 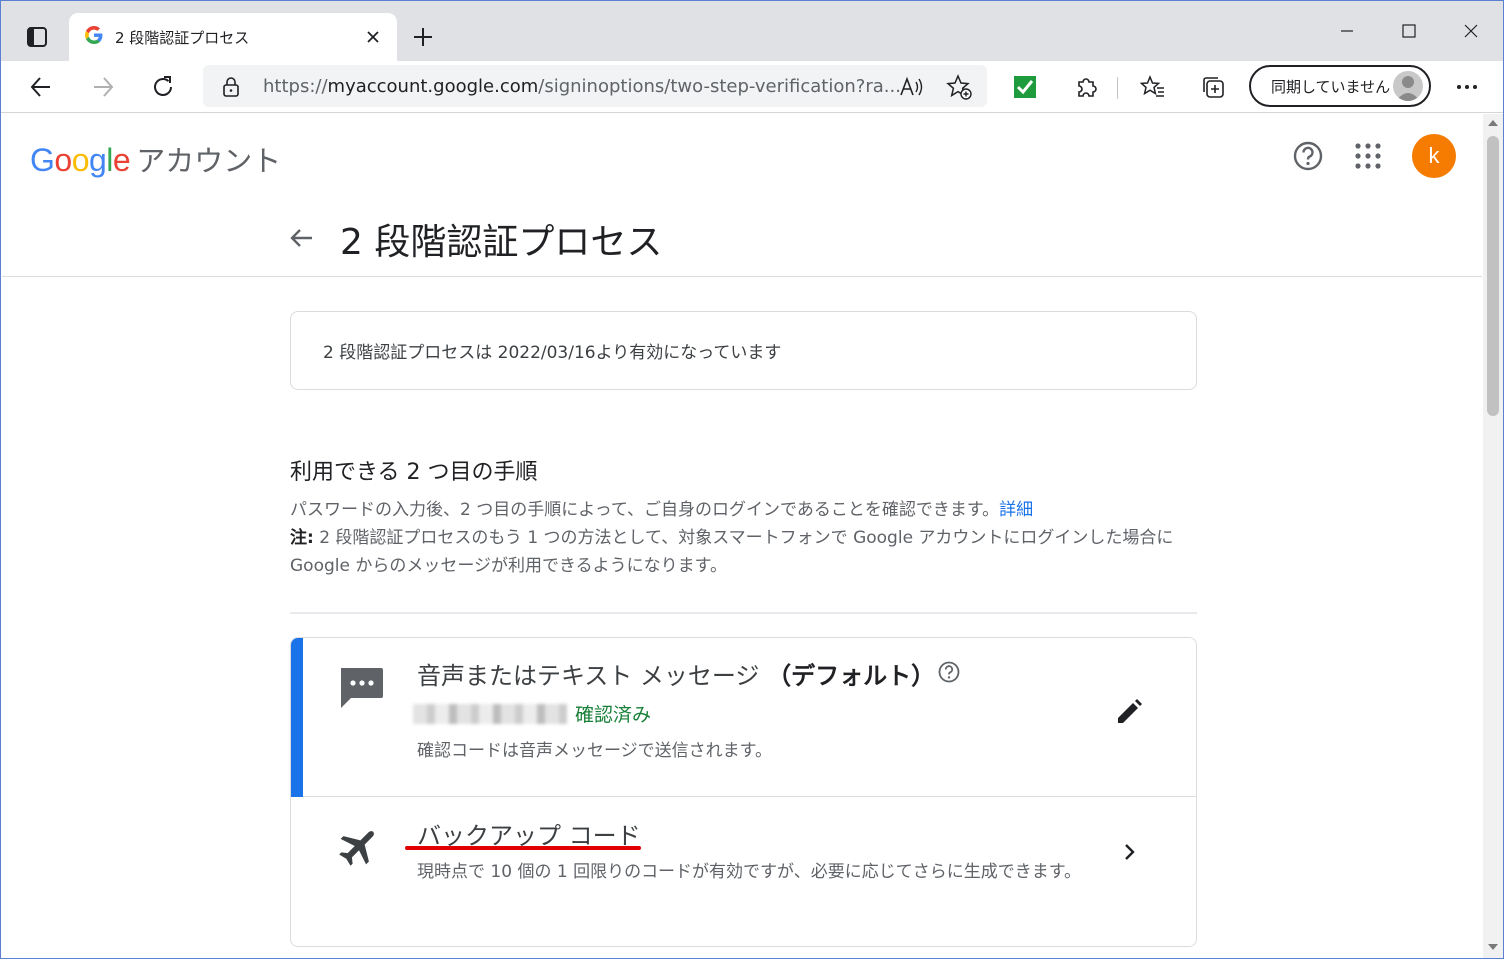 I want to click on message-icon, so click(x=361, y=688).